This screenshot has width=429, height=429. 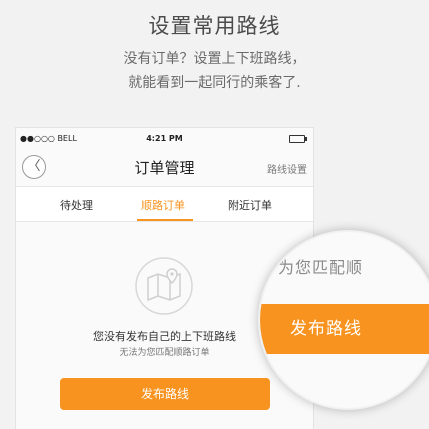 What do you see at coordinates (214, 71) in the screenshot?
I see `promo-subtitle: 没有订单？设置上下班路线， 就能看到一起同行的乘客了.` at bounding box center [214, 71].